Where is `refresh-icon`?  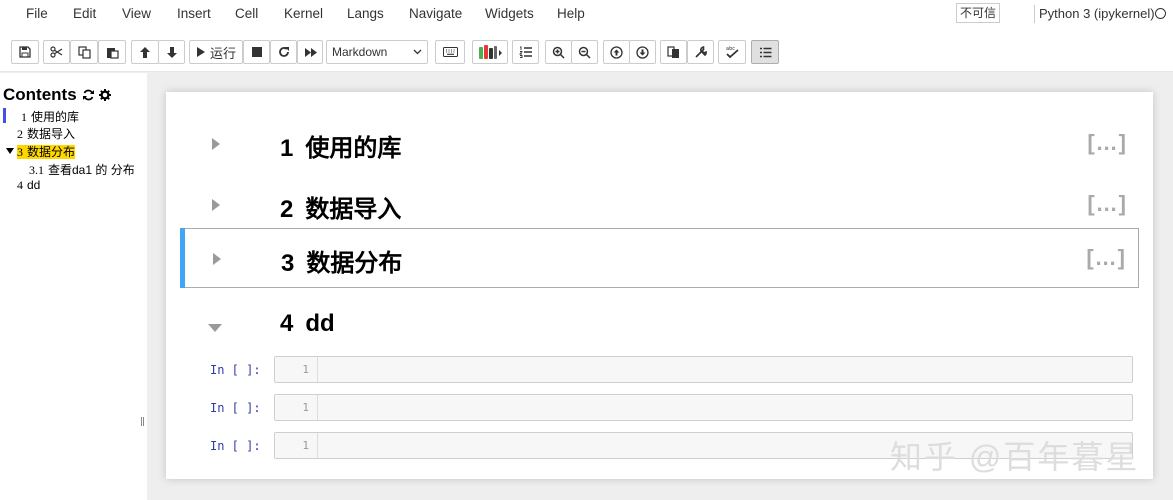
refresh-icon is located at coordinates (88, 95).